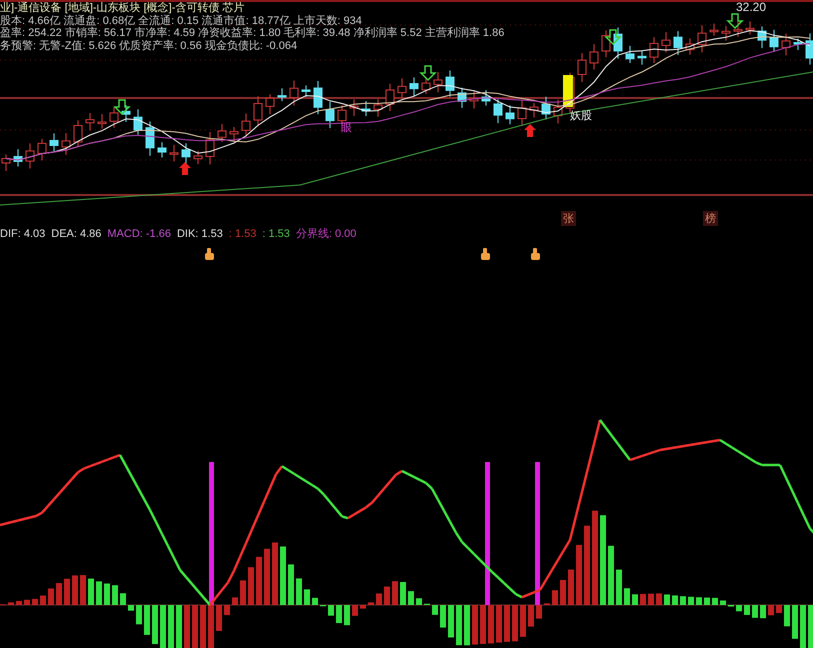 The image size is (813, 648). What do you see at coordinates (581, 116) in the screenshot?
I see `tag-label: 妖股` at bounding box center [581, 116].